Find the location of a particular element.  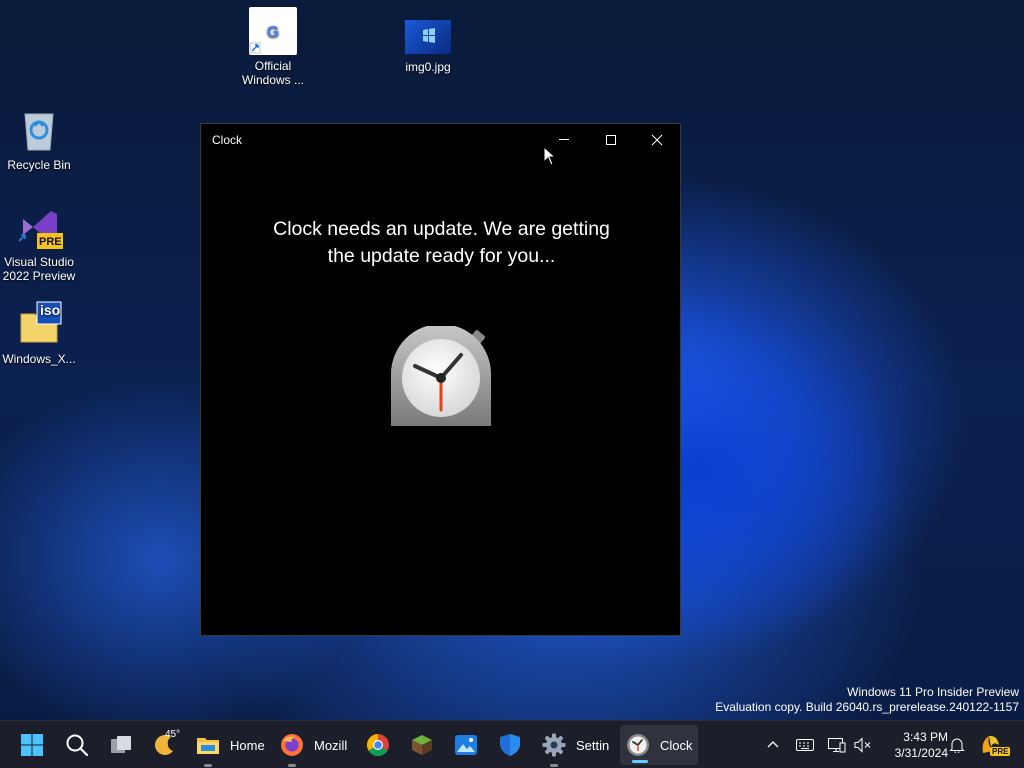

taskbar-date: 3/31/2024 is located at coordinates (921, 753).